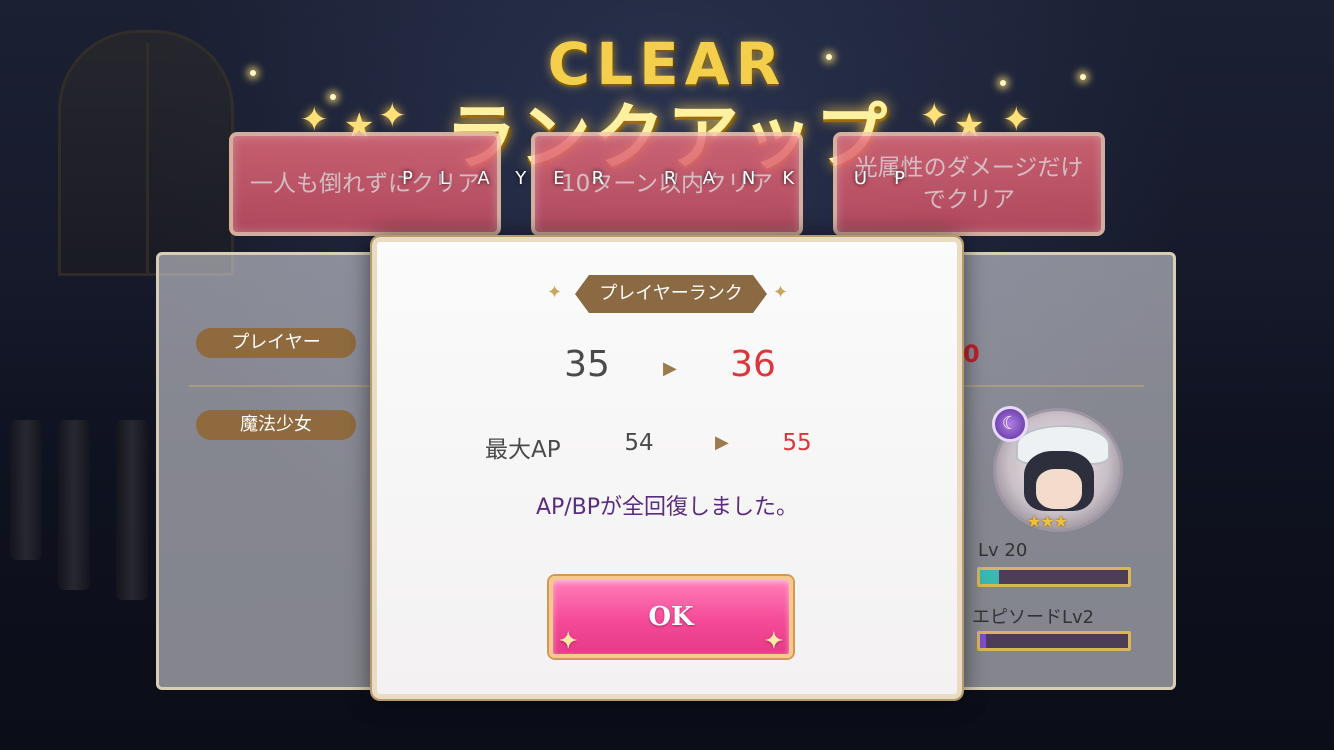  I want to click on dialog-header: プレイヤーランク, so click(671, 294).